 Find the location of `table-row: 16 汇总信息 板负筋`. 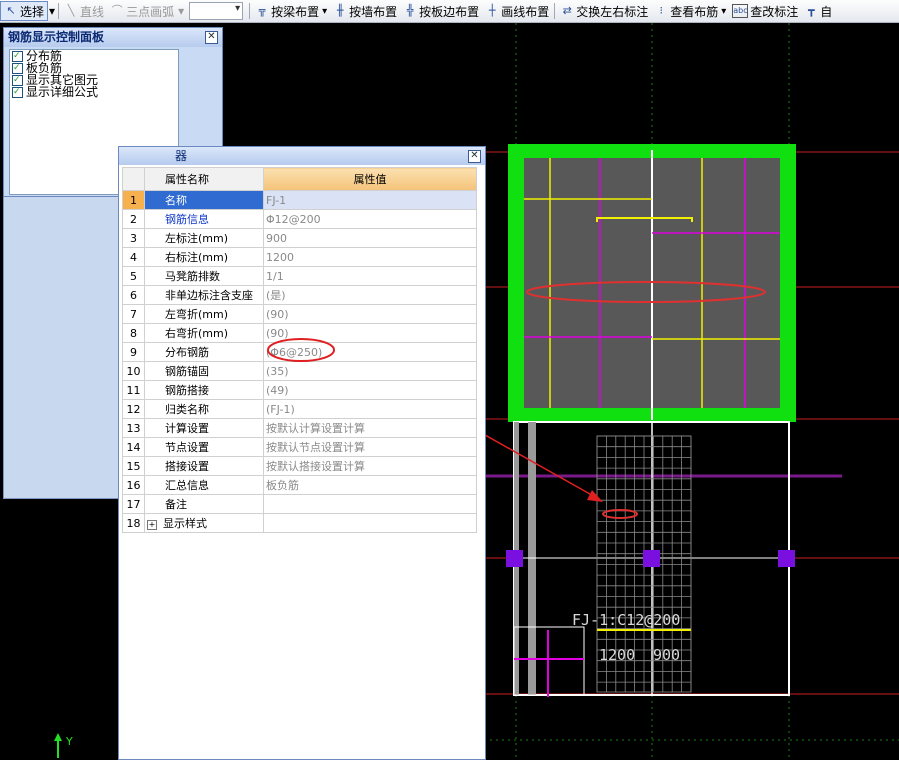

table-row: 16 汇总信息 板负筋 is located at coordinates (299, 485).